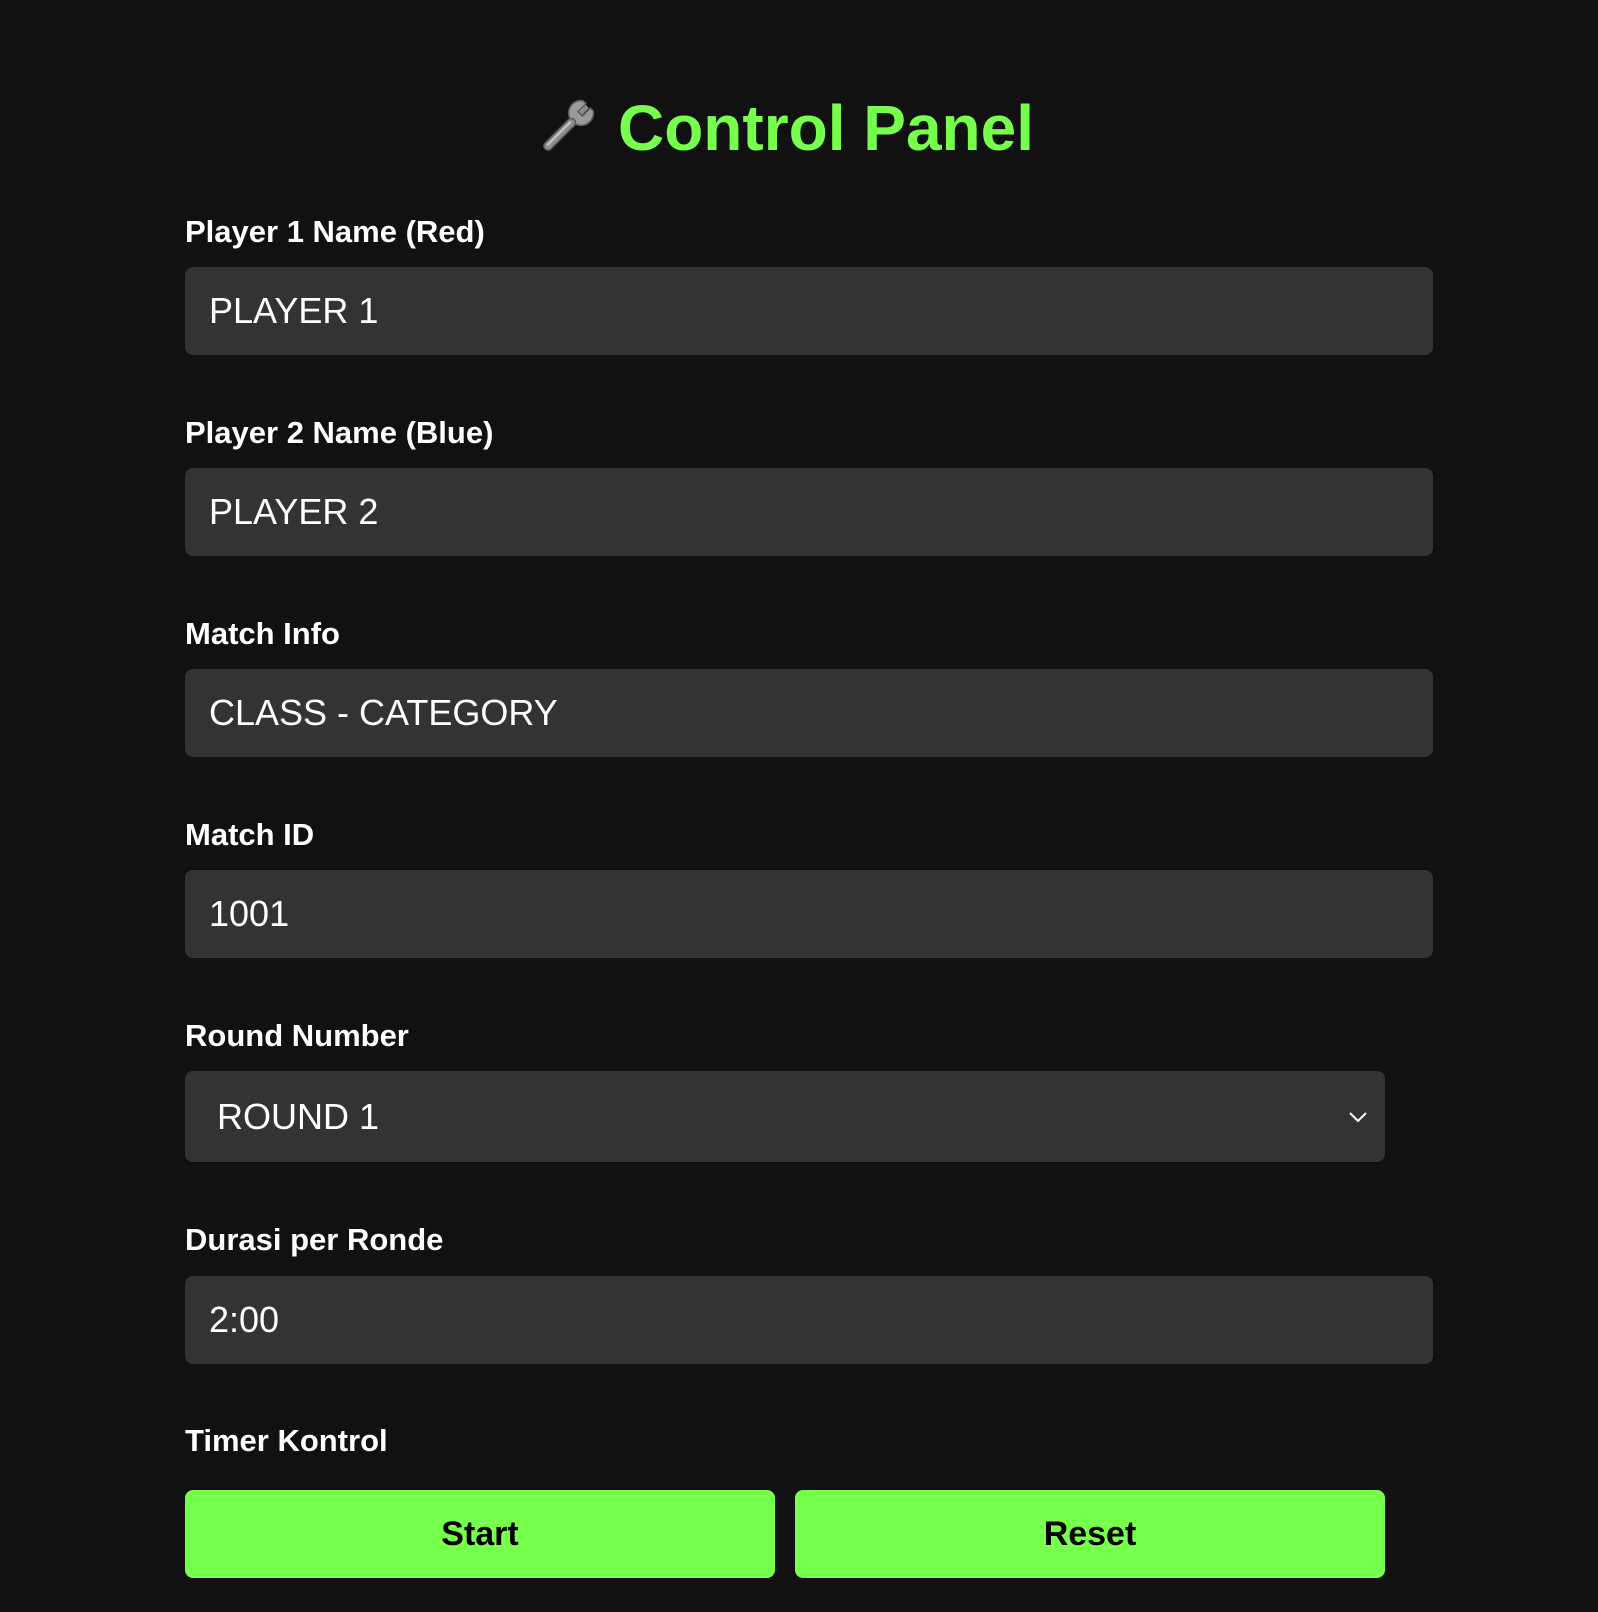  Describe the element at coordinates (785, 1116) in the screenshot. I see `round-number-select: ROUND 1` at that location.